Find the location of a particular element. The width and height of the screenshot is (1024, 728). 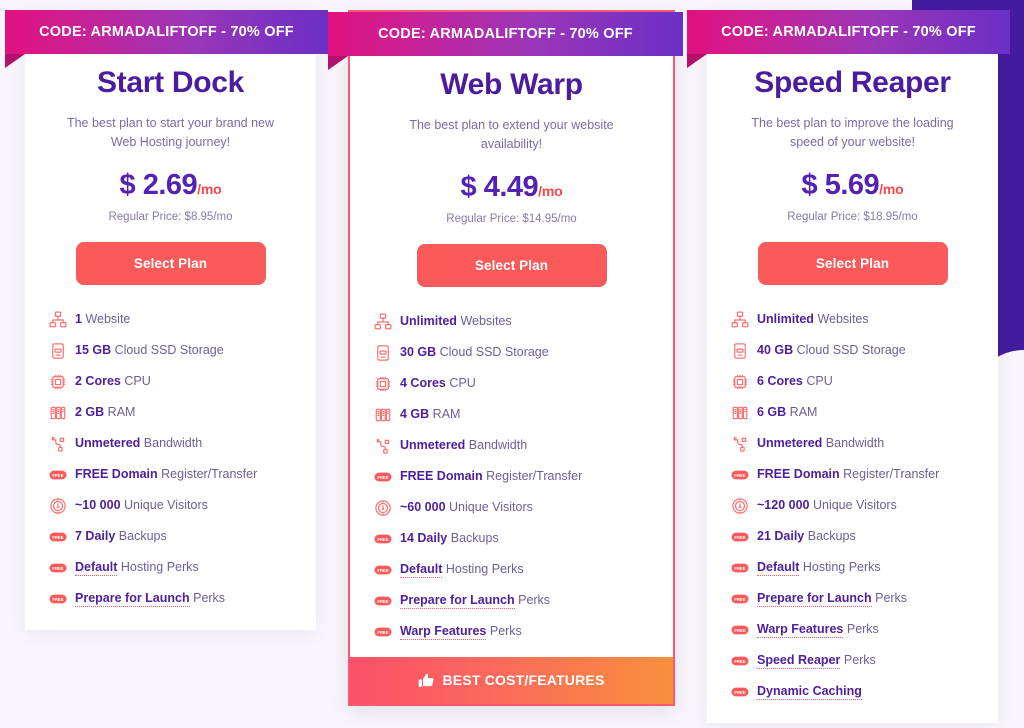

feature-label: Speed Reaper Perks is located at coordinates (816, 661).